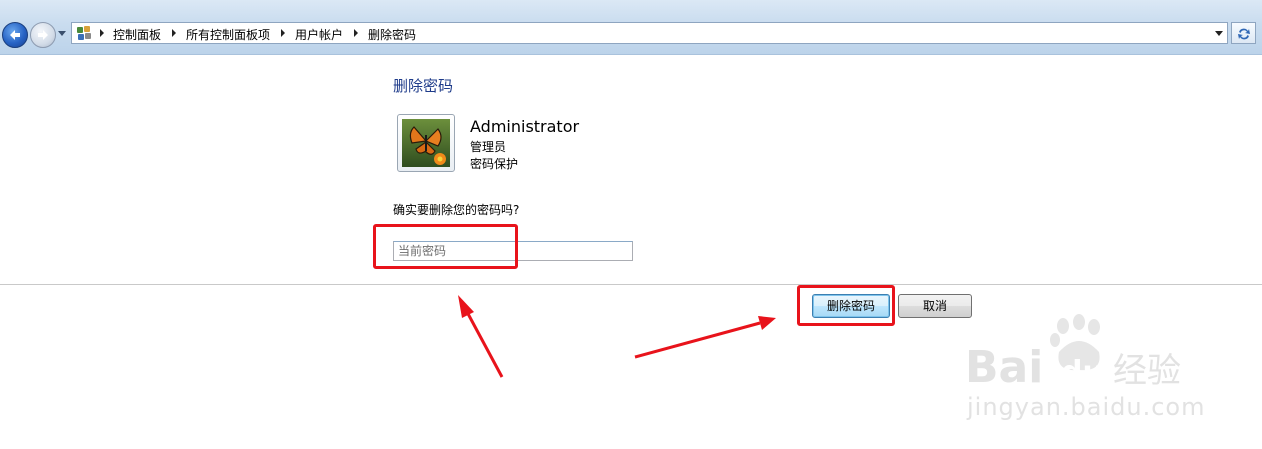 The width and height of the screenshot is (1262, 449). I want to click on svg-text: 经验, so click(1147, 371).